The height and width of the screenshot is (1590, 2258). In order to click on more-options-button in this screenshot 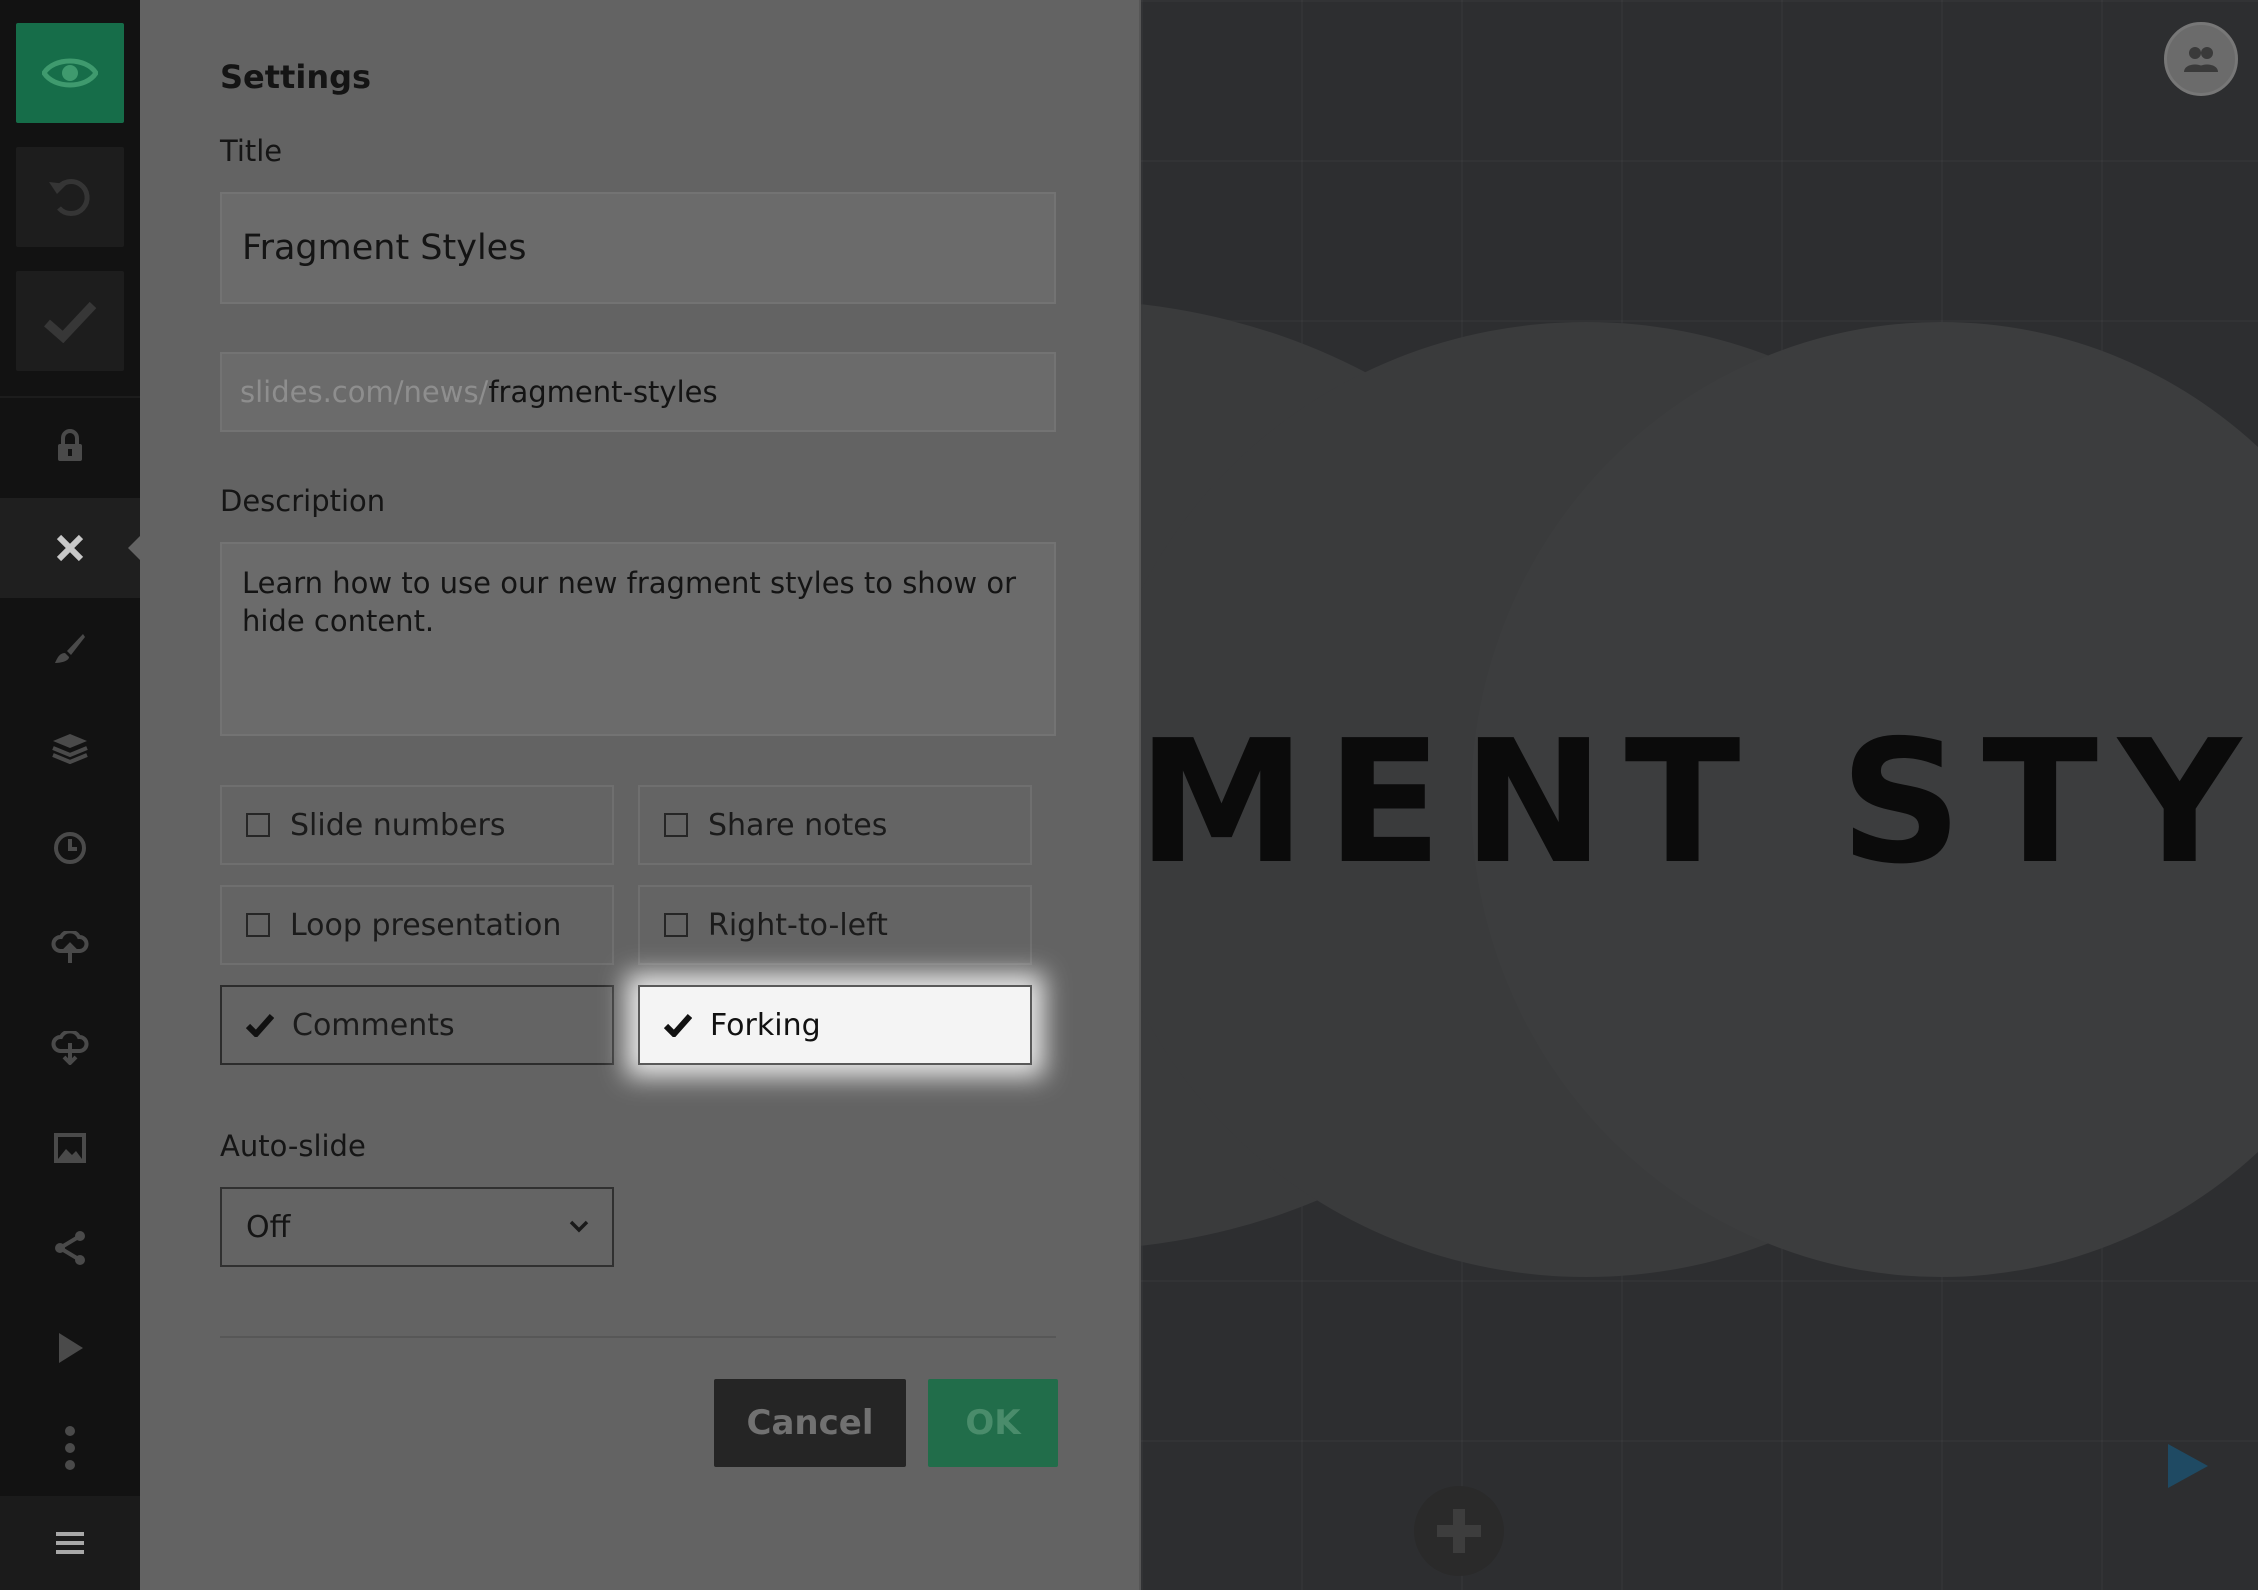, I will do `click(70, 1448)`.